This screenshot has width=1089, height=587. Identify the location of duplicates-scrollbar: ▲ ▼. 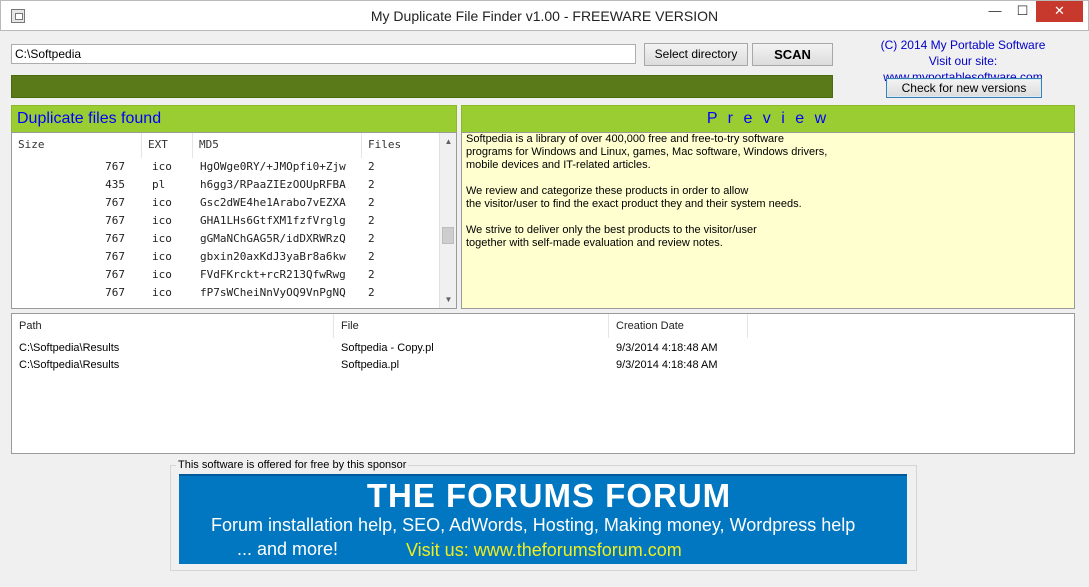
(447, 220).